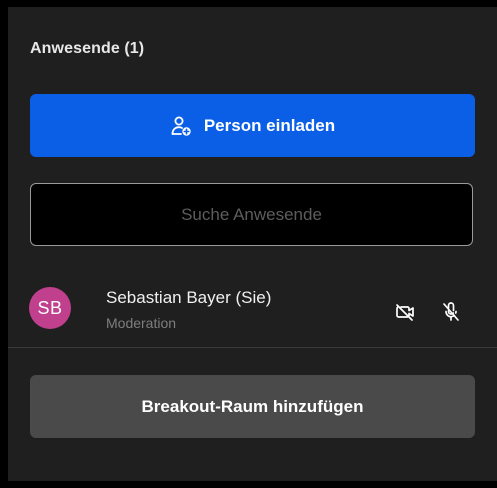  I want to click on search-participants-input, so click(251, 214).